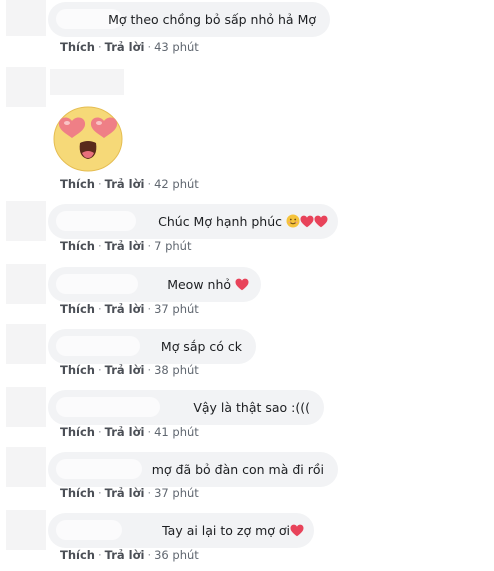 This screenshot has width=494, height=571. What do you see at coordinates (186, 407) in the screenshot?
I see `comment-bubble: Vậy là thật sao :(((` at bounding box center [186, 407].